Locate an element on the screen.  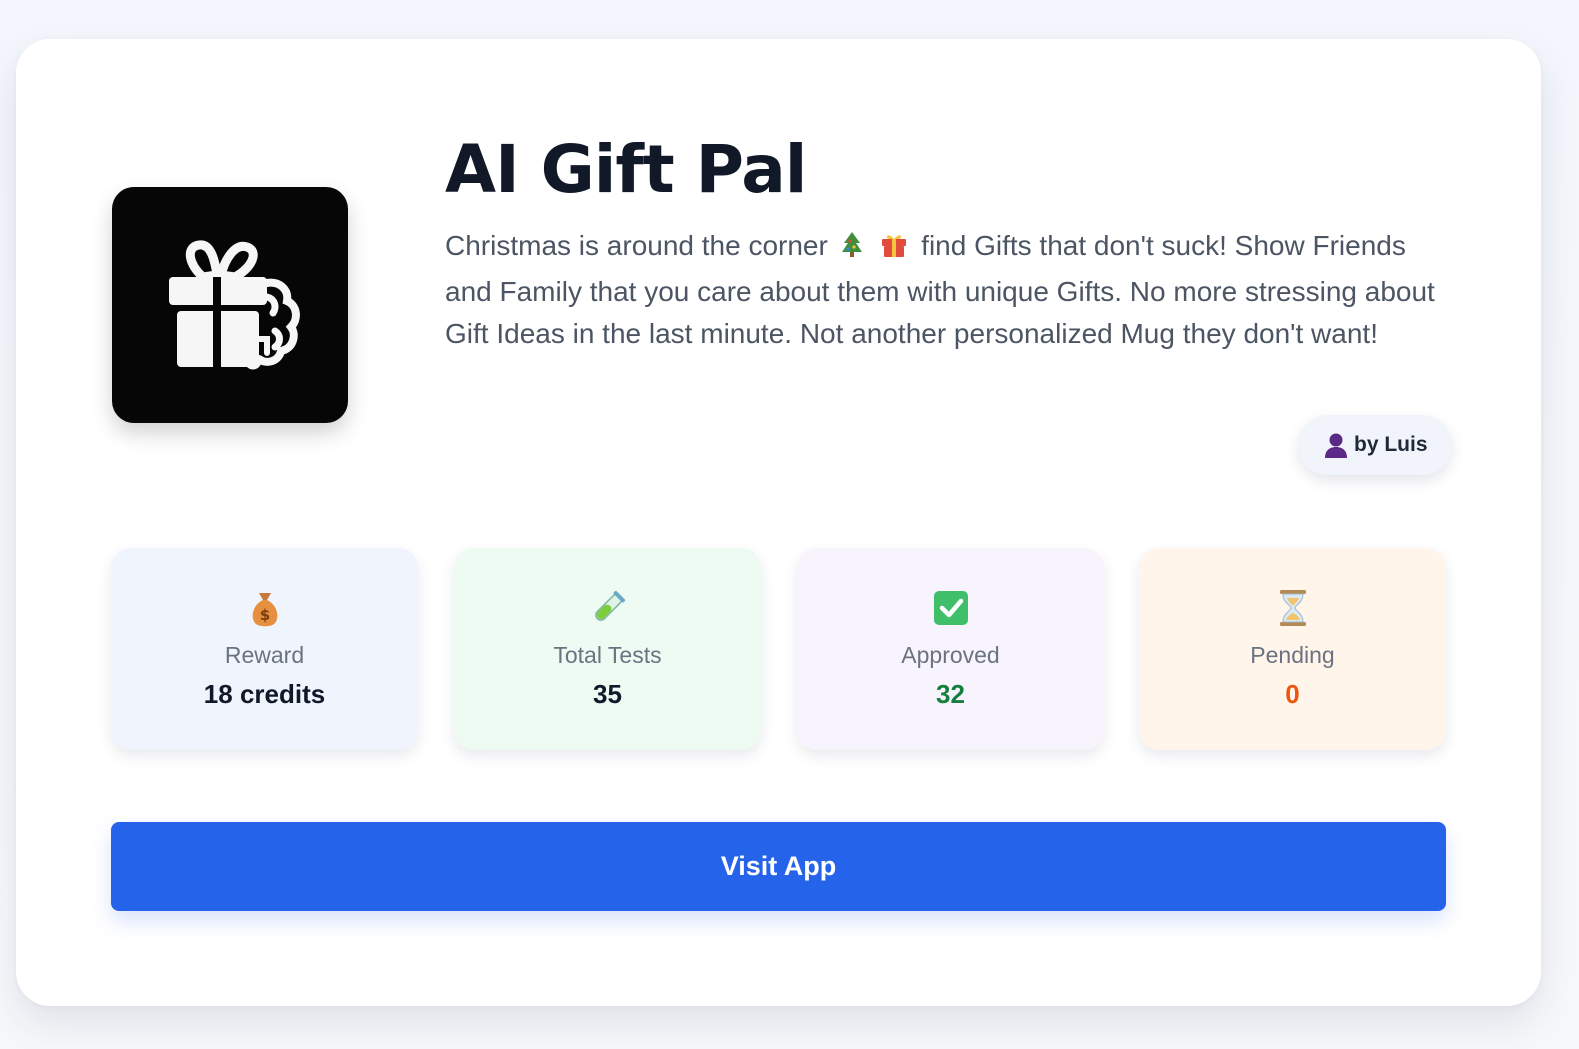
stat-value: 32 is located at coordinates (950, 694).